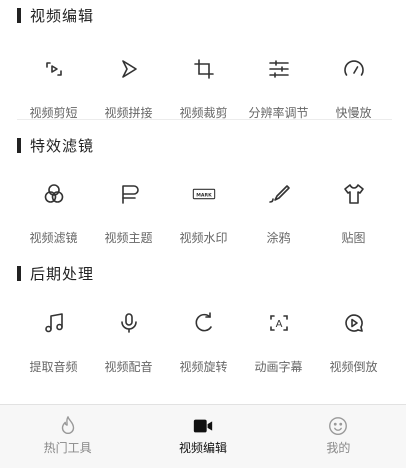  What do you see at coordinates (354, 69) in the screenshot?
I see `speedometer-icon` at bounding box center [354, 69].